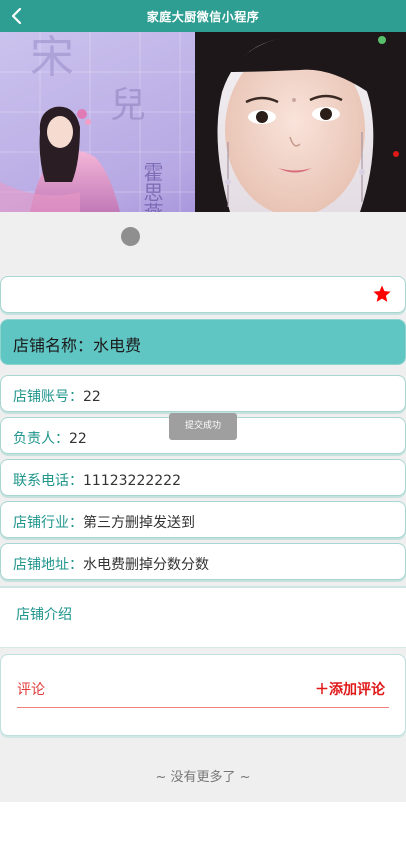  Describe the element at coordinates (48, 565) in the screenshot. I see `address-label: 店铺地址：` at that location.